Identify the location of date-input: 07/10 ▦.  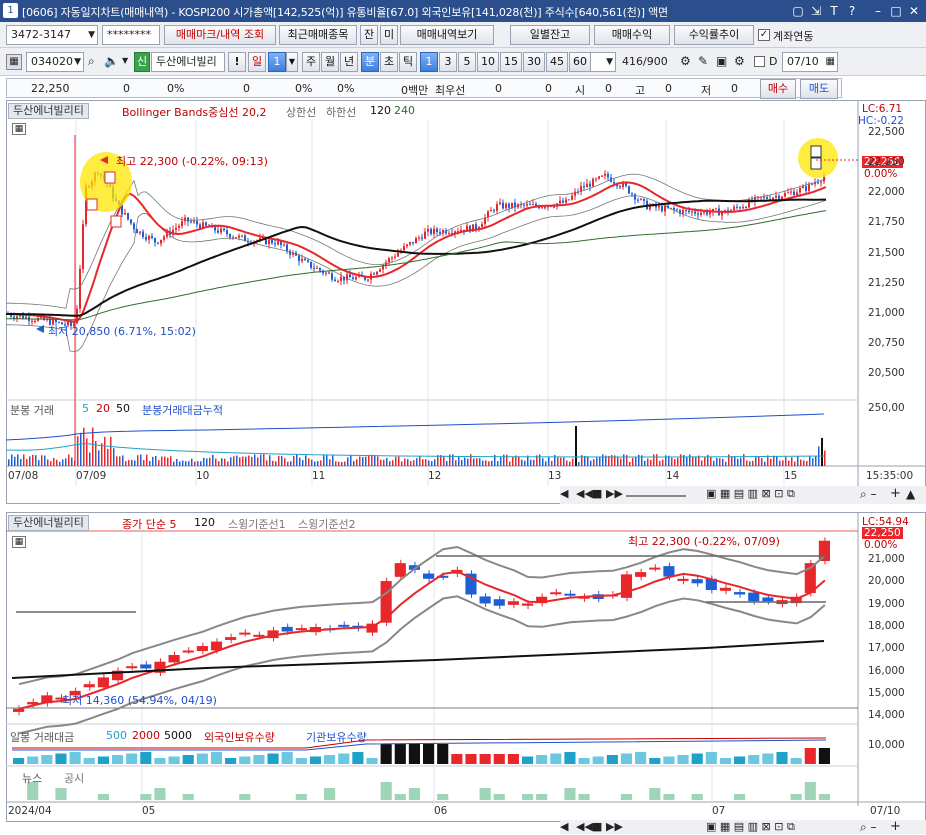
(810, 62).